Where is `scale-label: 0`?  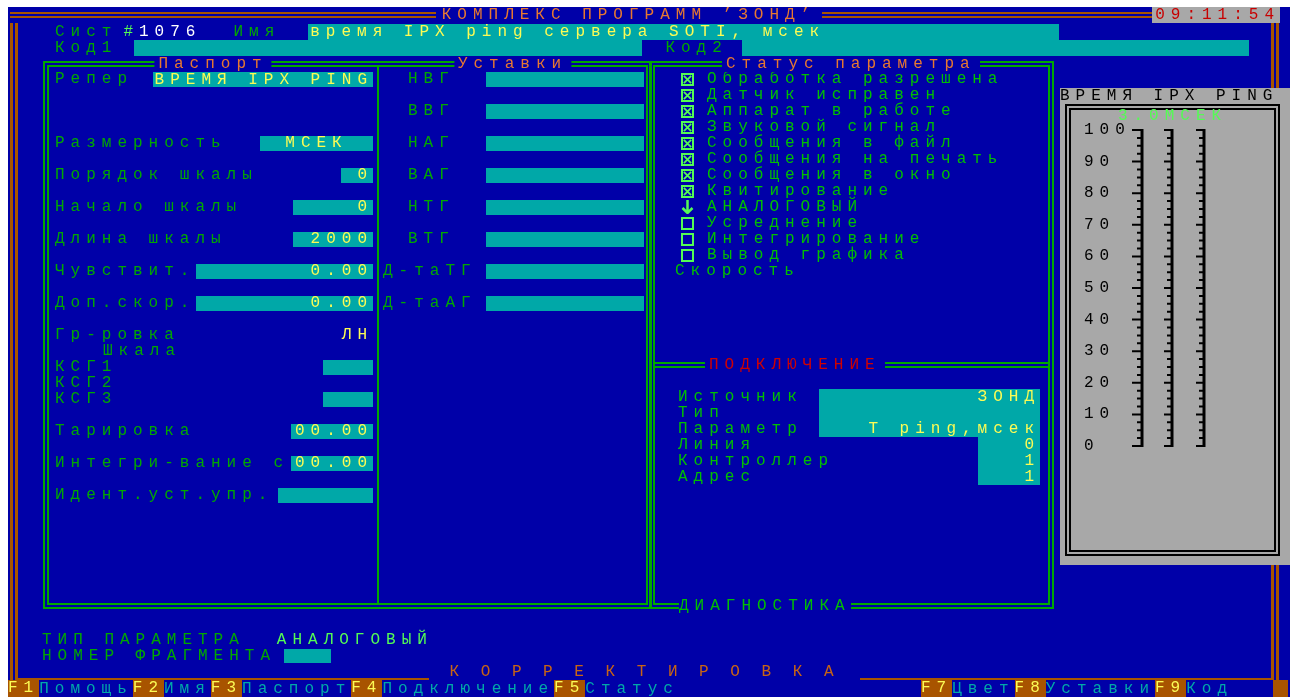
scale-label: 0 is located at coordinates (1092, 445).